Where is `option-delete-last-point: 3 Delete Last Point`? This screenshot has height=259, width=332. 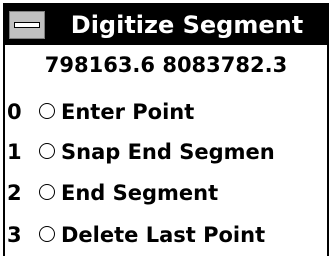
option-delete-last-point: 3 Delete Last Point is located at coordinates (166, 235).